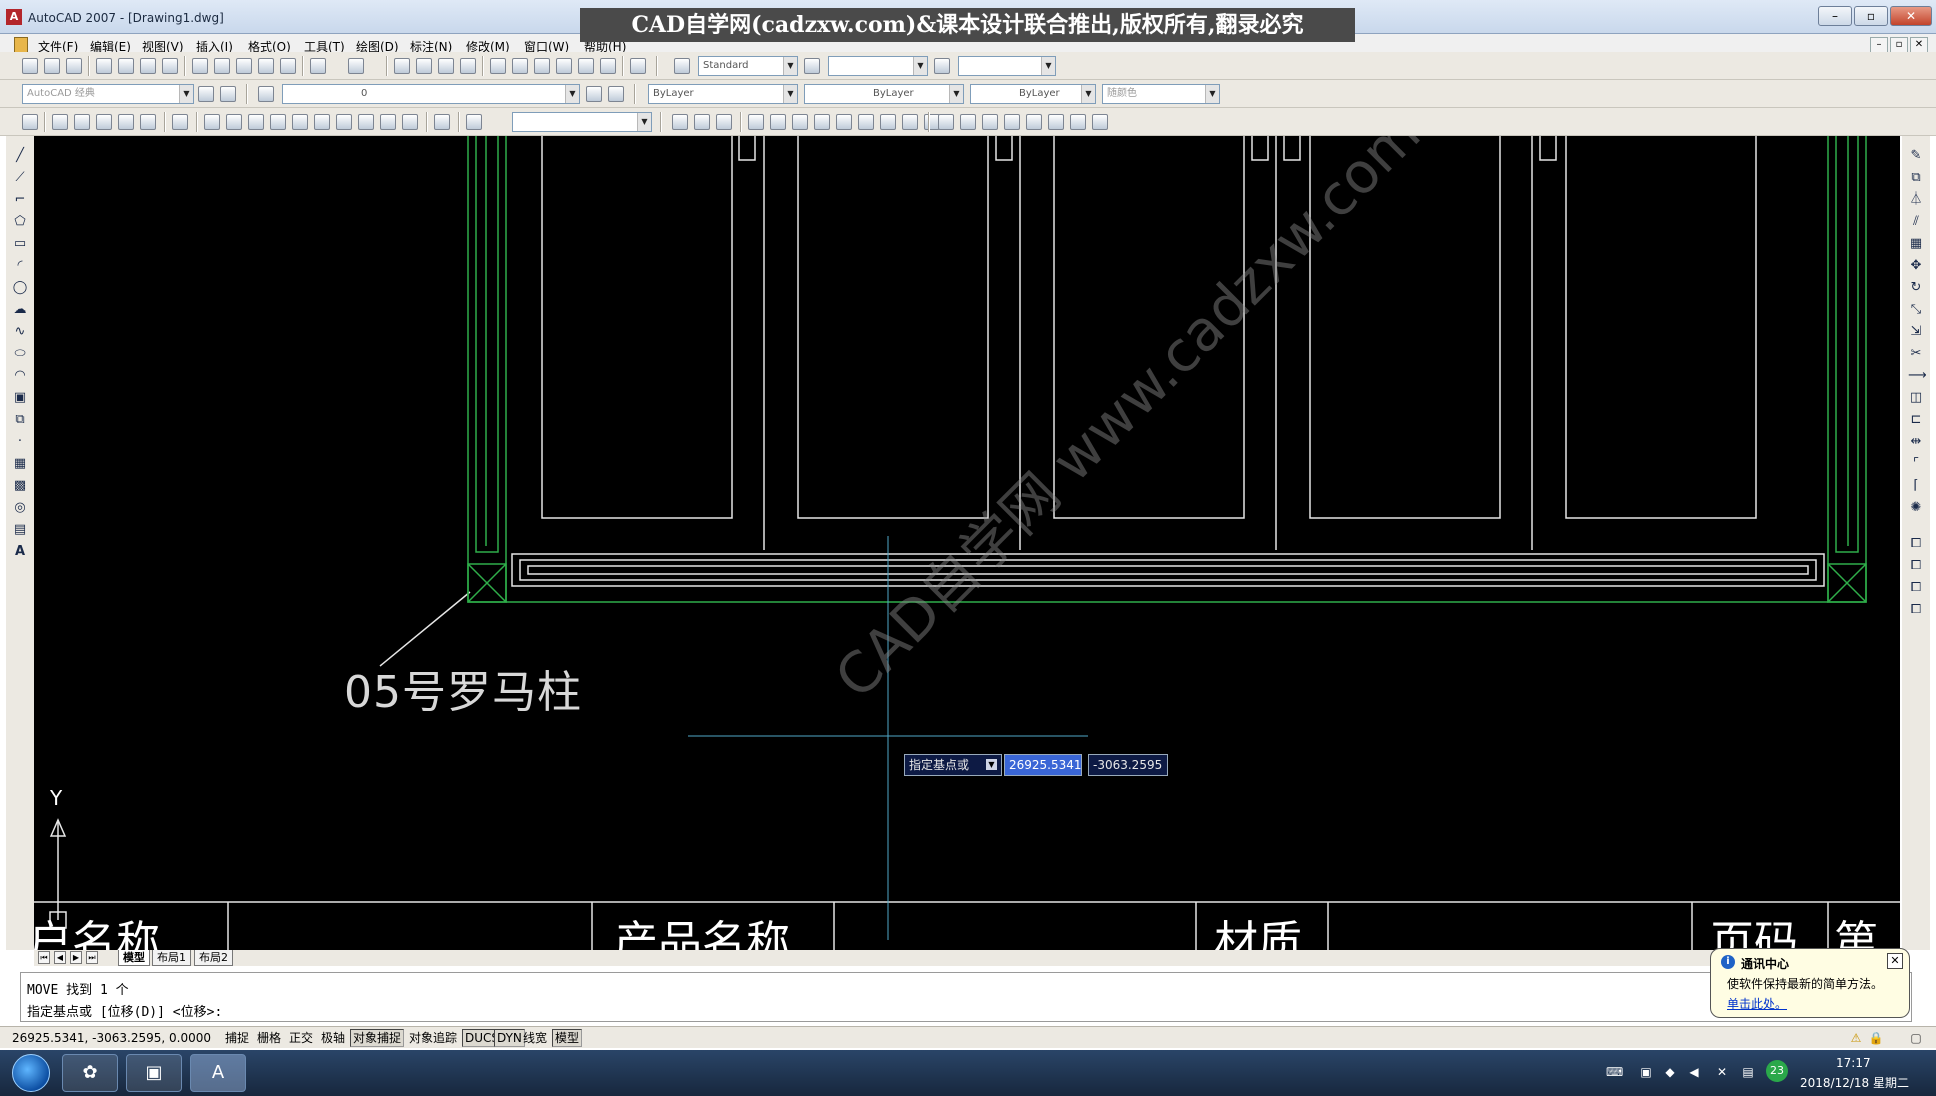 This screenshot has width=1936, height=1096. Describe the element at coordinates (60, 957) in the screenshot. I see `prev-tab-icon: ◀` at that location.